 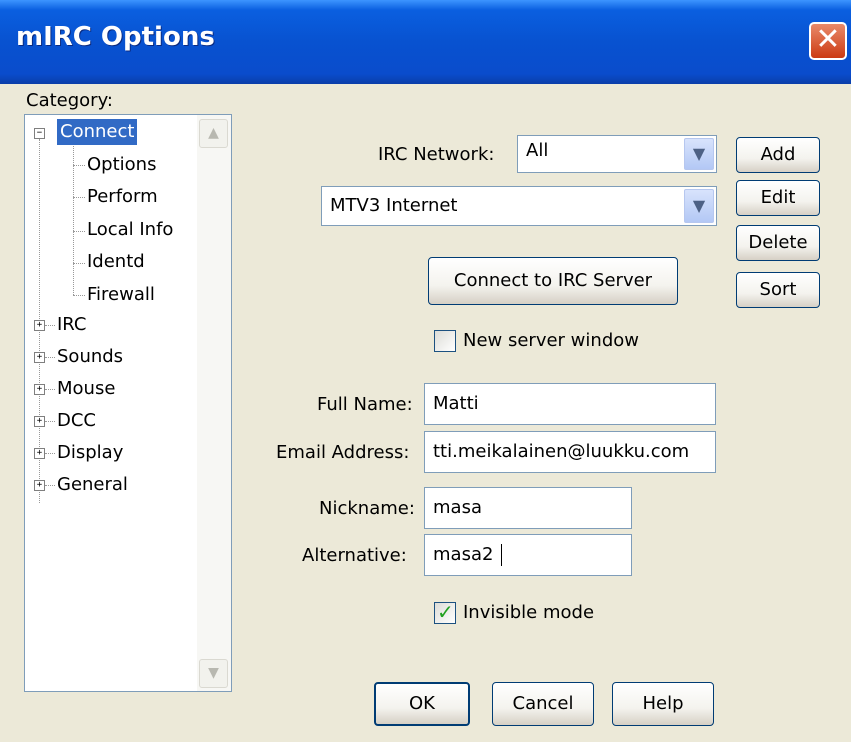 I want to click on tree-item-local-info: Local Info, so click(x=130, y=230).